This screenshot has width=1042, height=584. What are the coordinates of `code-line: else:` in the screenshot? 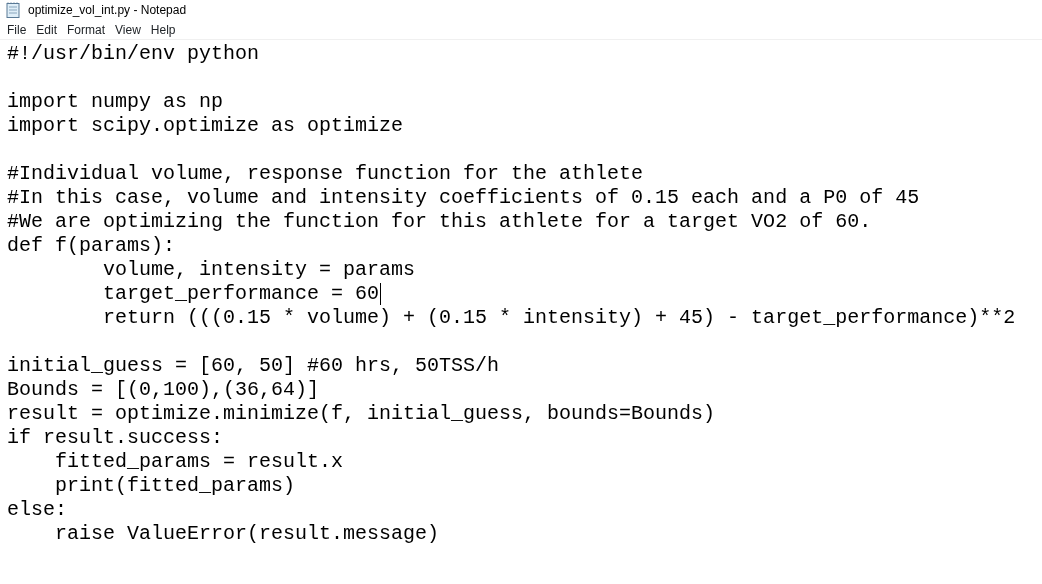 It's located at (37, 510).